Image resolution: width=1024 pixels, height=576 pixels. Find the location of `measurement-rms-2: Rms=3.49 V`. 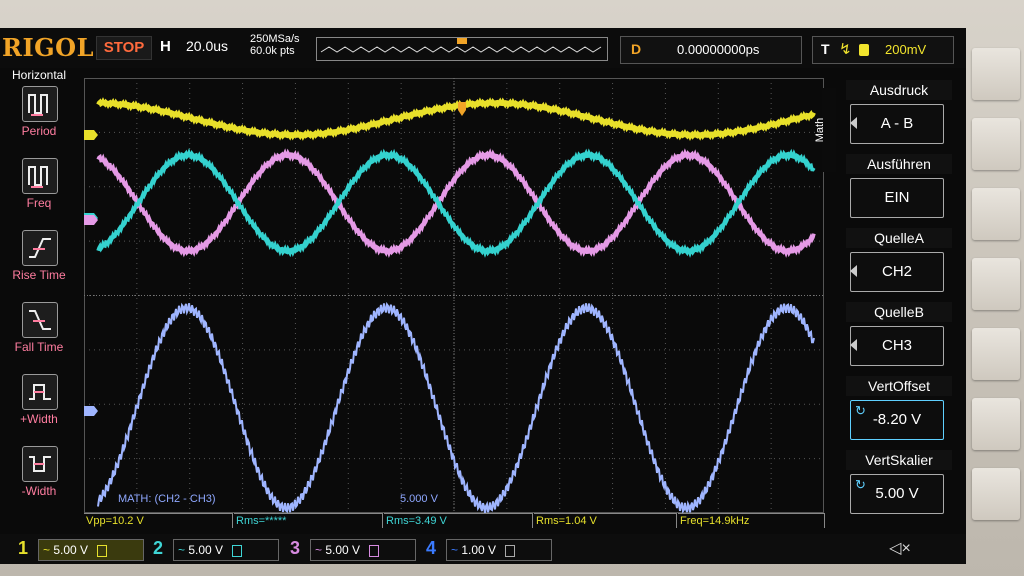

measurement-rms-2: Rms=3.49 V is located at coordinates (458, 520).